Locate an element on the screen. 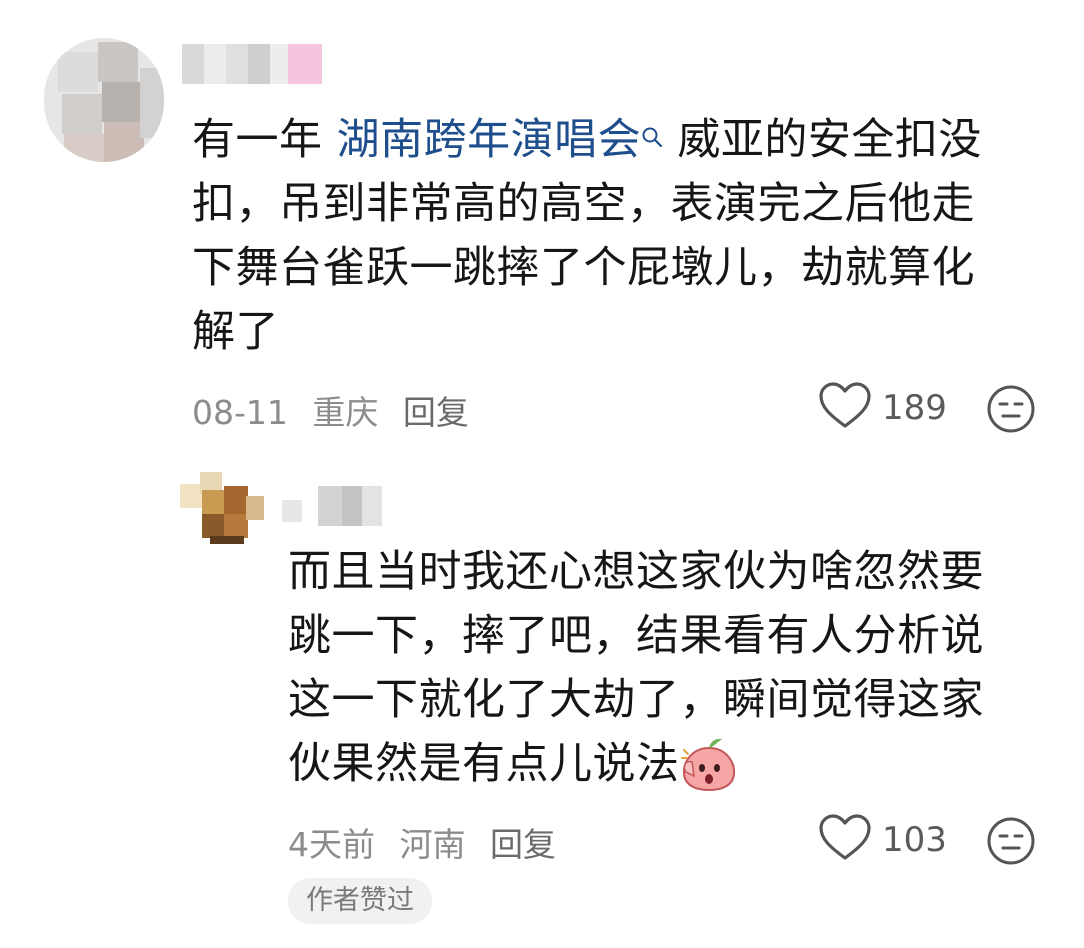 Image resolution: width=1084 pixels, height=948 pixels. peach-shocked-emoji is located at coordinates (709, 773).